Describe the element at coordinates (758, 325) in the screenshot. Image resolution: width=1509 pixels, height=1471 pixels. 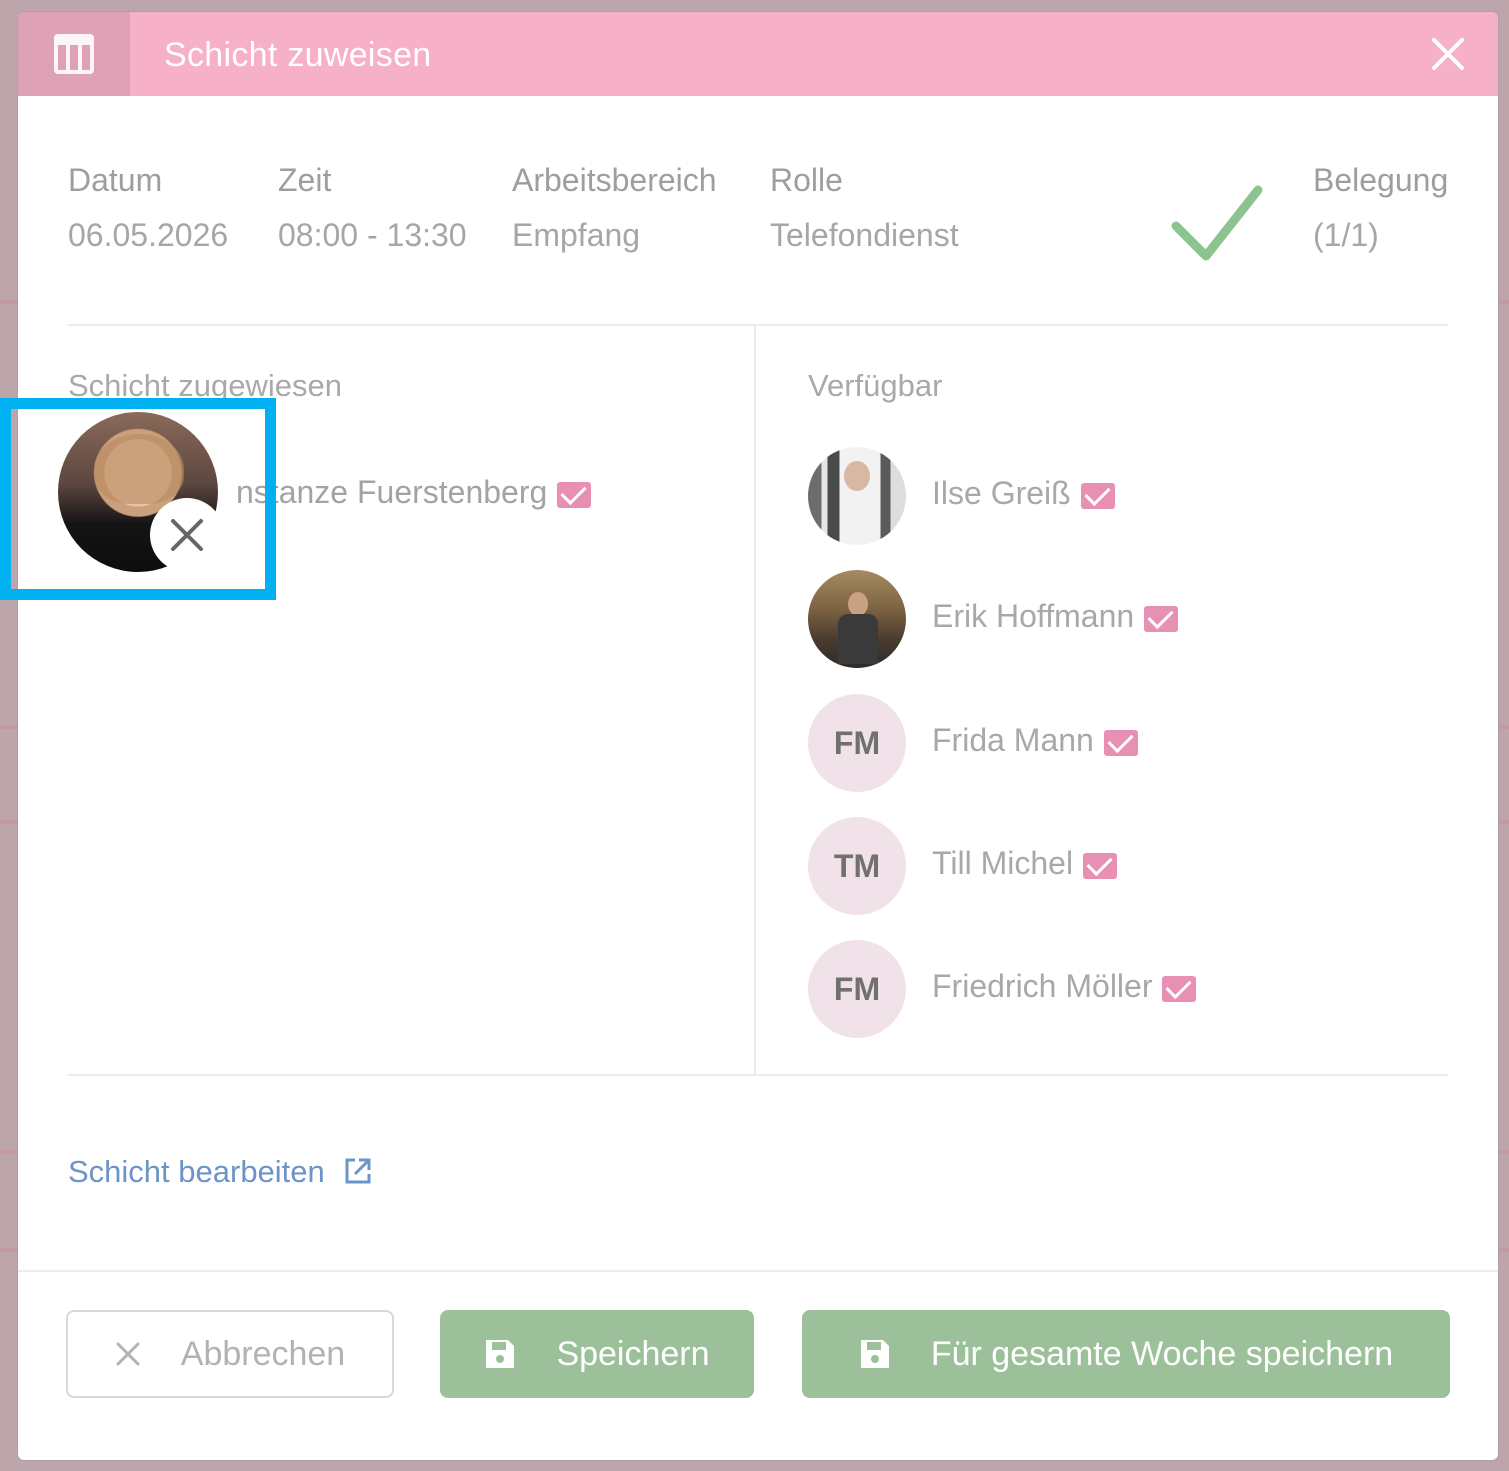
I see `divider-top` at that location.